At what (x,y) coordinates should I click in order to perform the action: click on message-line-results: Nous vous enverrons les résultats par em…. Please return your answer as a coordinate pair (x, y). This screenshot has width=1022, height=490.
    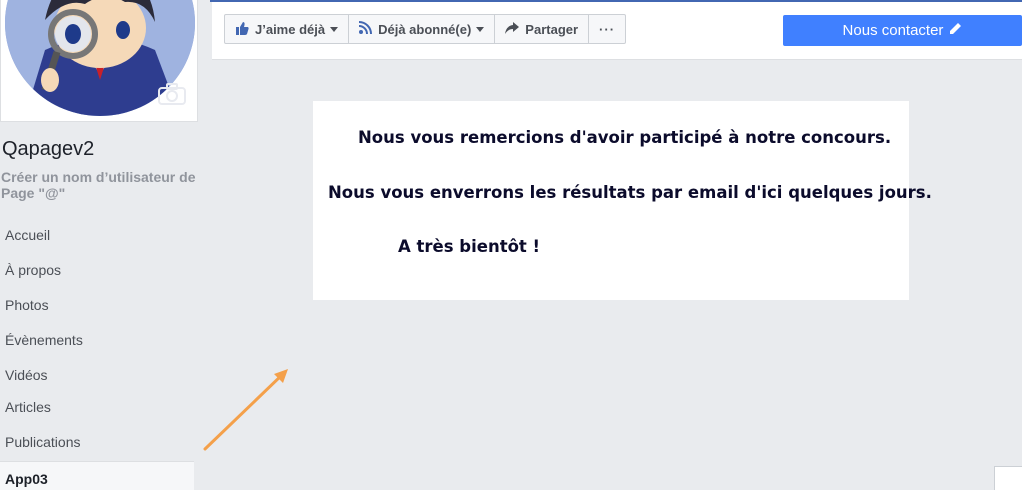
    Looking at the image, I should click on (630, 192).